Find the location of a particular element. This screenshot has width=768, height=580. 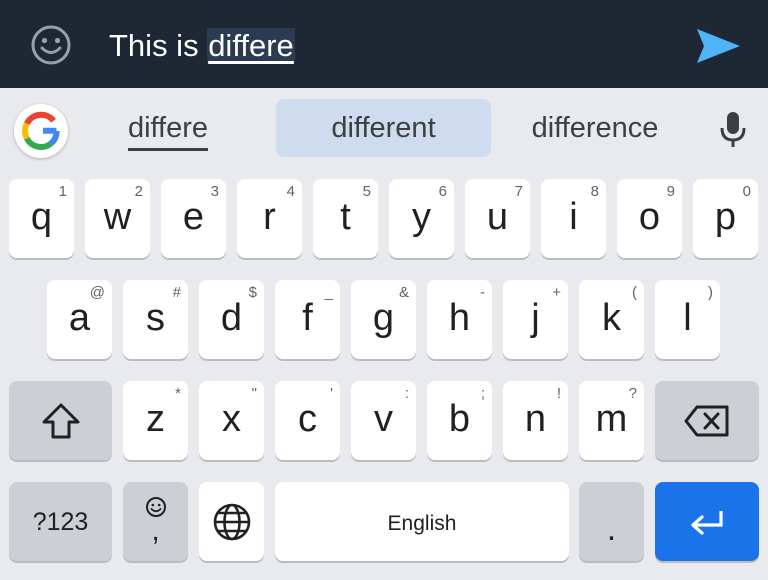

key-char: l is located at coordinates (687, 318).